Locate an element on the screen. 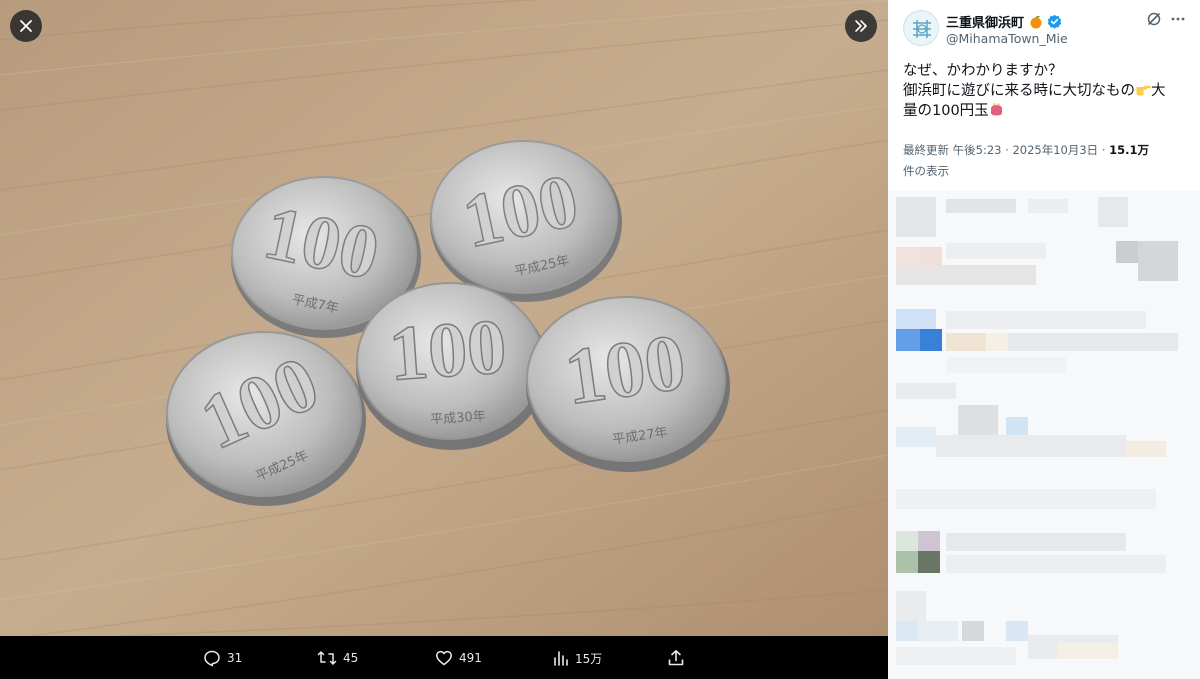 This screenshot has height=679, width=1200. tweet-time: 午後5:23 is located at coordinates (977, 150).